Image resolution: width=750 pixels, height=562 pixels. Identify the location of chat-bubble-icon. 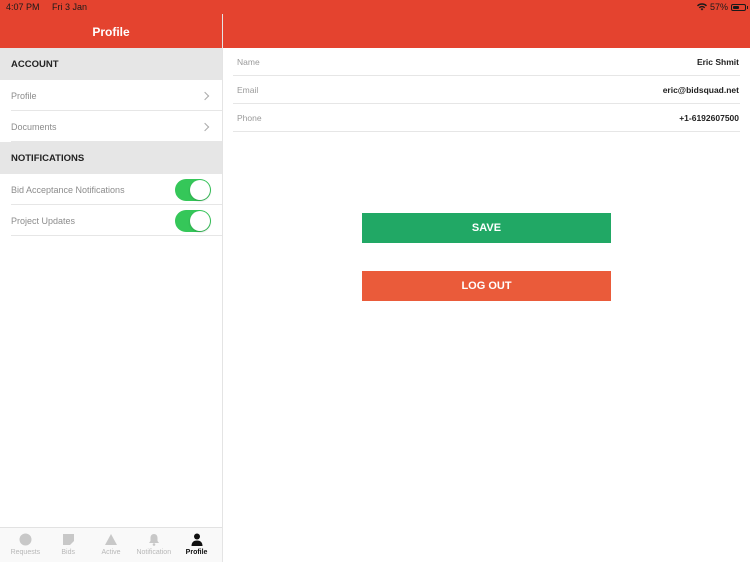
(68, 539).